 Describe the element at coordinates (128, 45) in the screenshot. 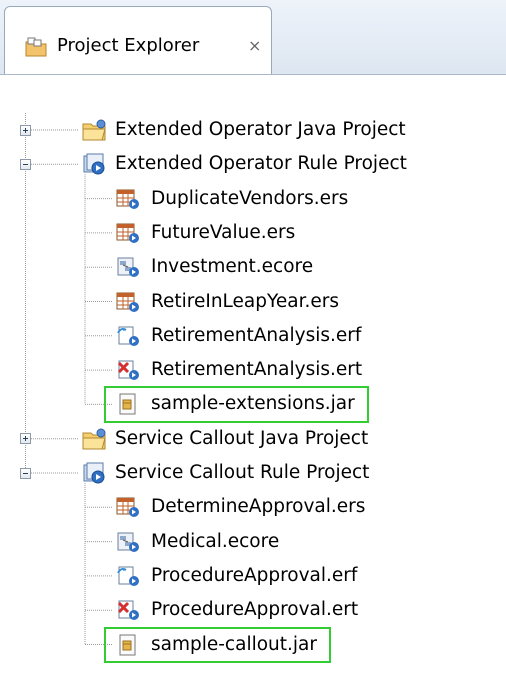

I see `view-title: Project Explorer` at that location.